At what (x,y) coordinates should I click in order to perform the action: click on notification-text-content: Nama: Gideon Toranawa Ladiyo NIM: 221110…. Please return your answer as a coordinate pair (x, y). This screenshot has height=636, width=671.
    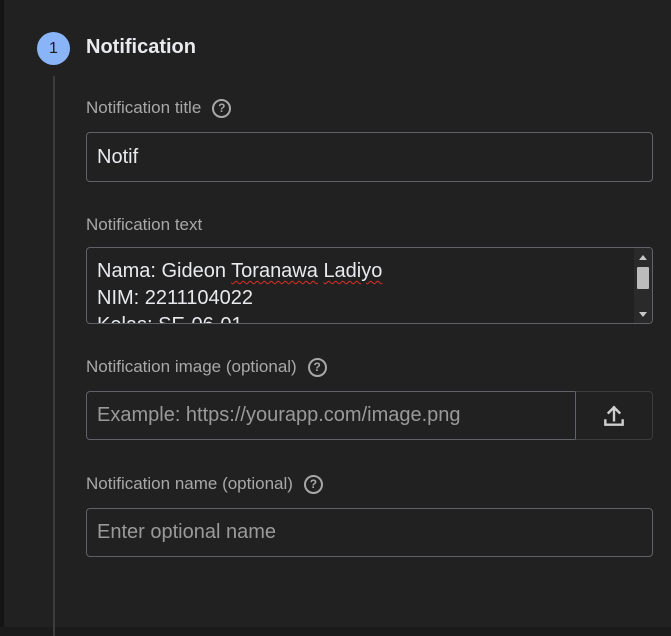
    Looking at the image, I should click on (363, 290).